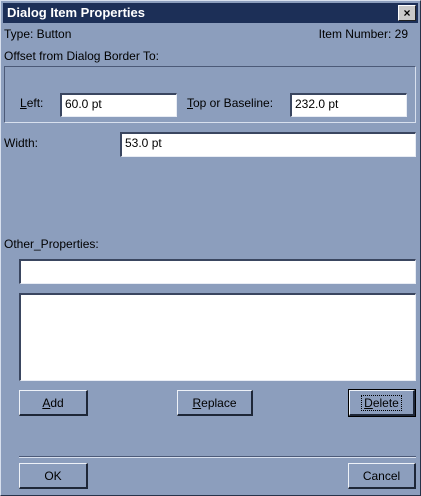 The image size is (421, 496). Describe the element at coordinates (76, 12) in the screenshot. I see `dialog-title: Dialog Item Properties` at that location.